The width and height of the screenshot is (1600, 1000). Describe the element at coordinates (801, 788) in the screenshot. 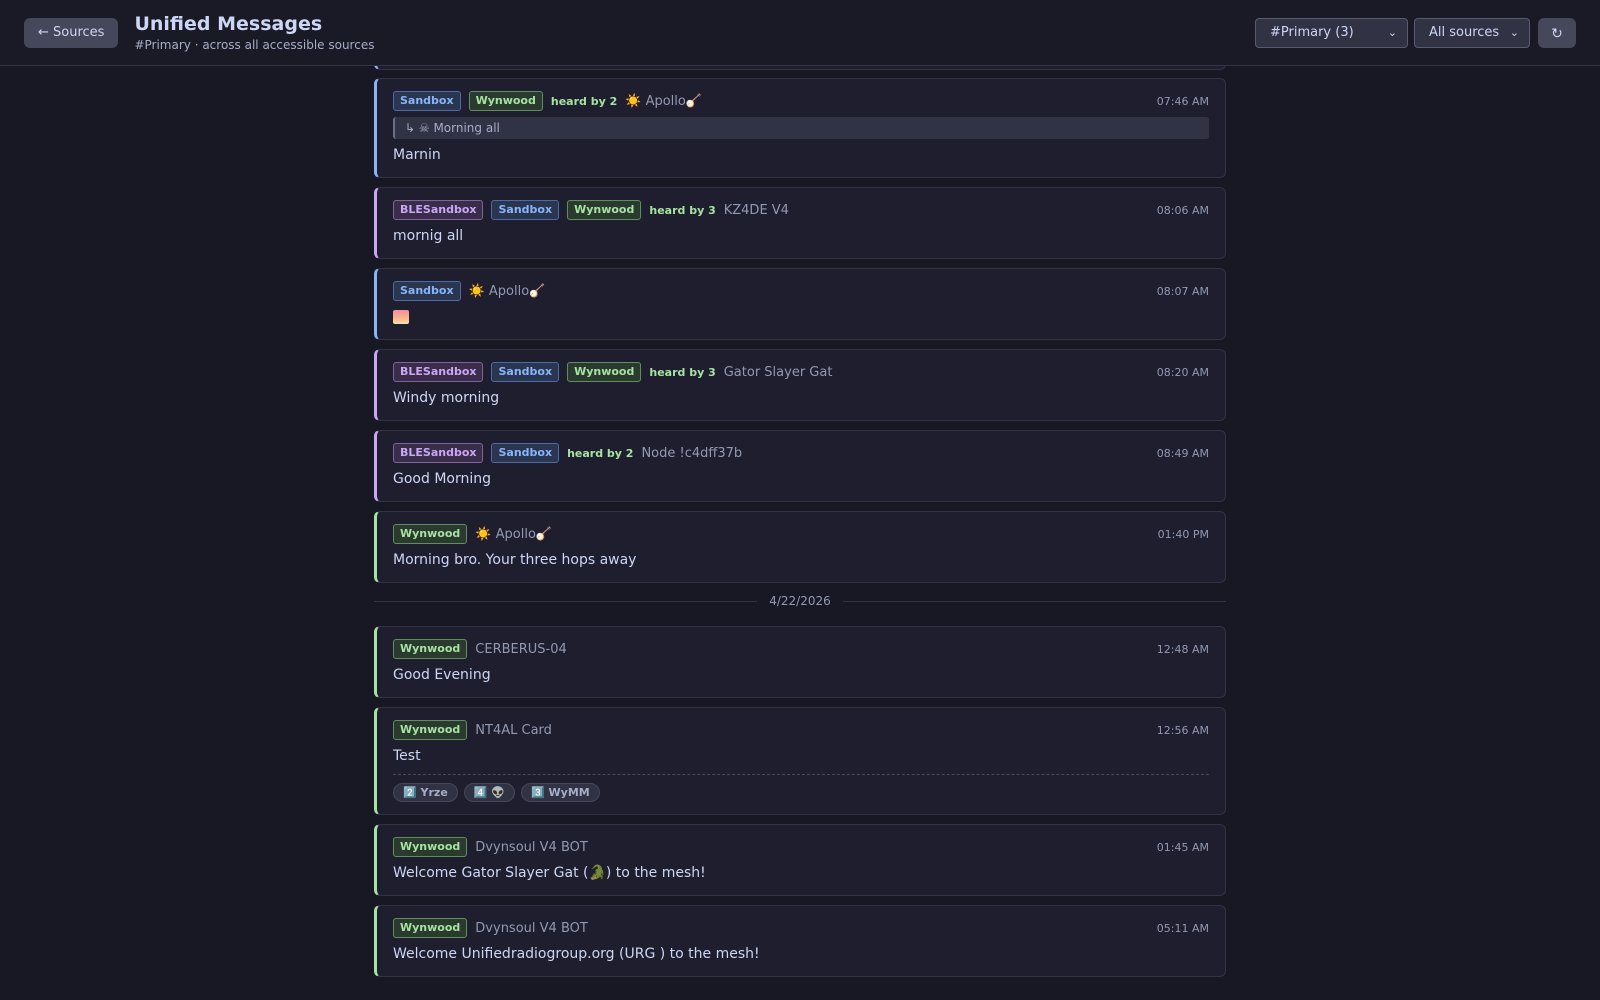

I see `reaction-list: 2️⃣ Yrze 4️⃣ 👽 3️⃣ WyMM` at that location.